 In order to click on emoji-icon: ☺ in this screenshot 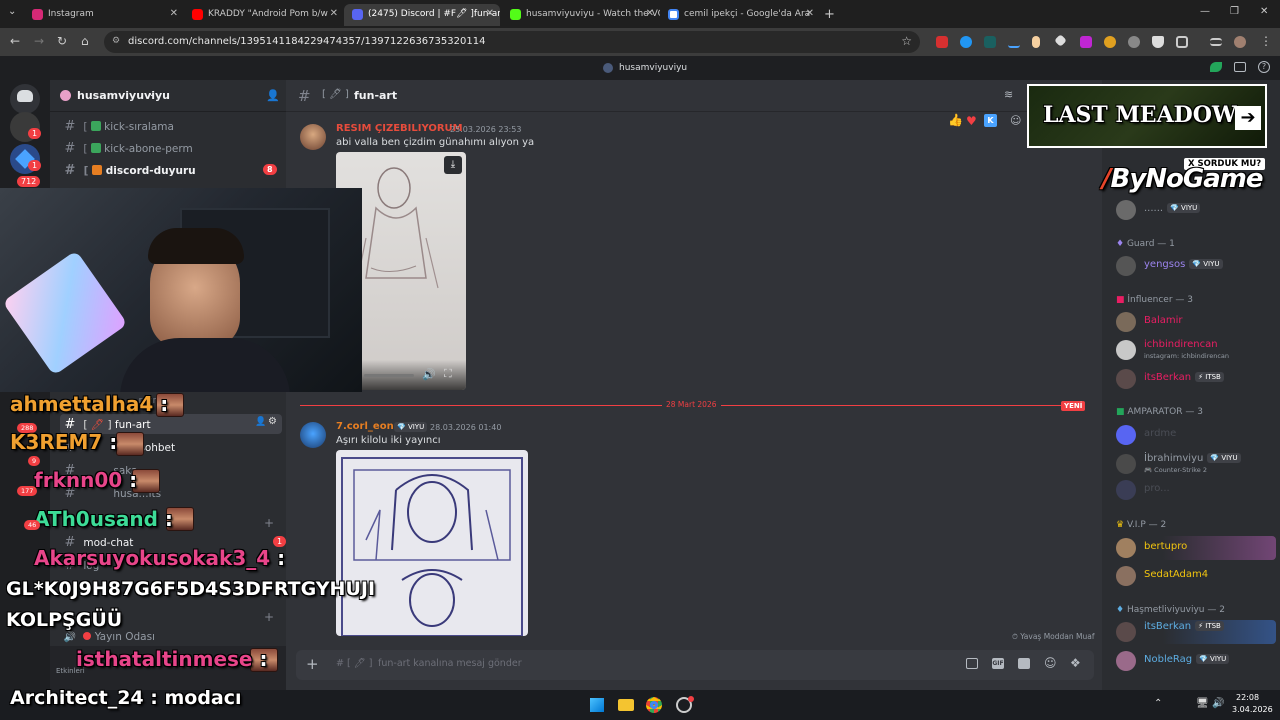, I will do `click(1050, 663)`.